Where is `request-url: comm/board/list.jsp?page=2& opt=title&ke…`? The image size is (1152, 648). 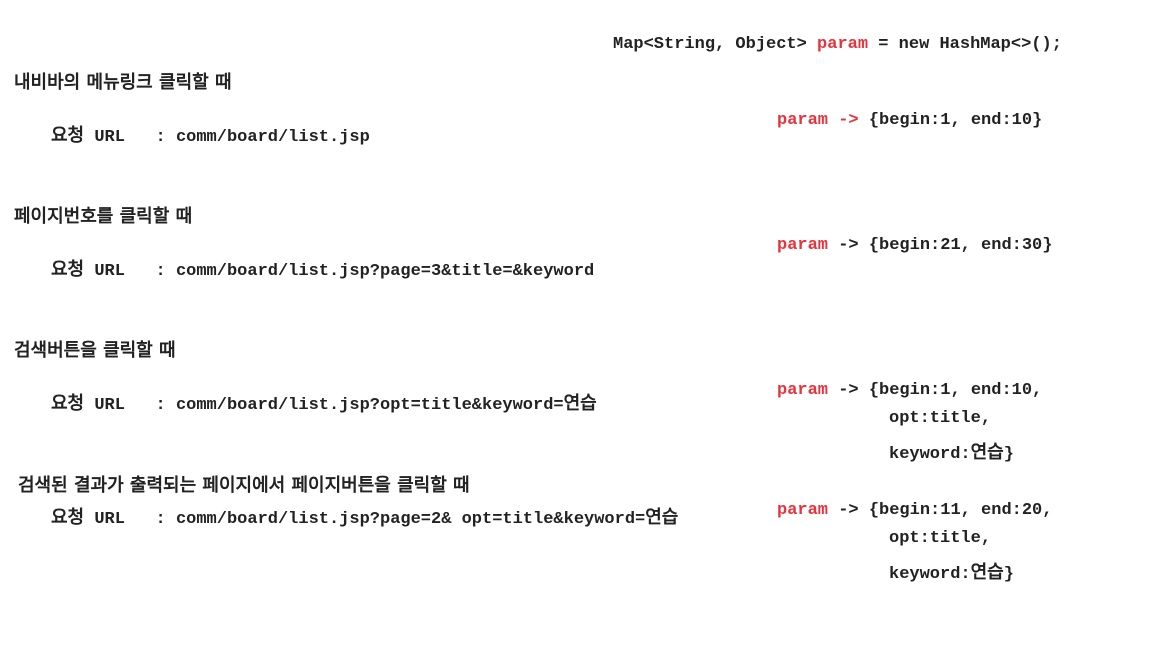 request-url: comm/board/list.jsp?page=2& opt=title&ke… is located at coordinates (410, 519).